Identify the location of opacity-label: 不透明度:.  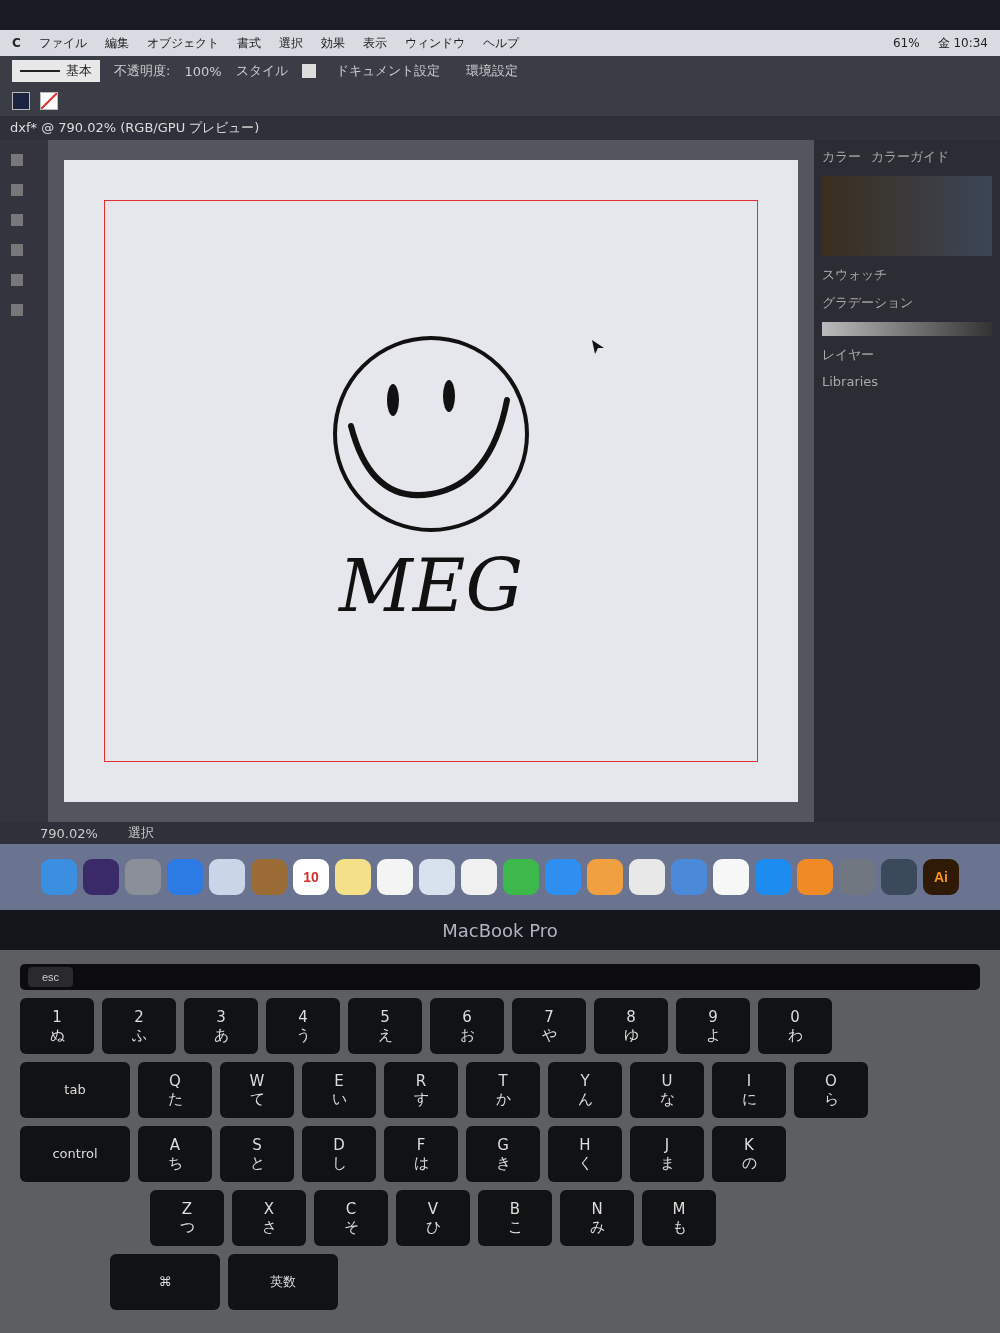
(142, 71).